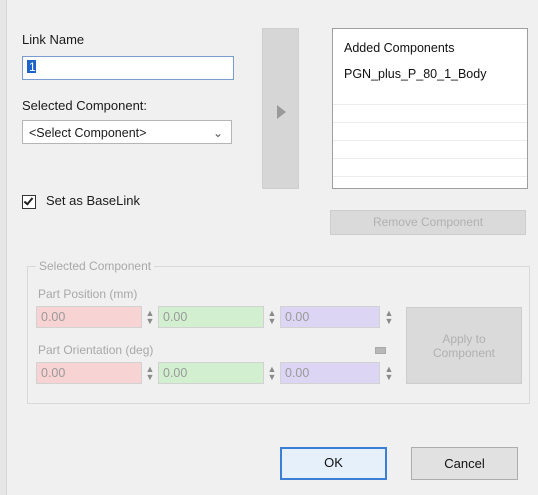 This screenshot has height=495, width=538. What do you see at coordinates (32, 67) in the screenshot?
I see `link-name-value: 1` at bounding box center [32, 67].